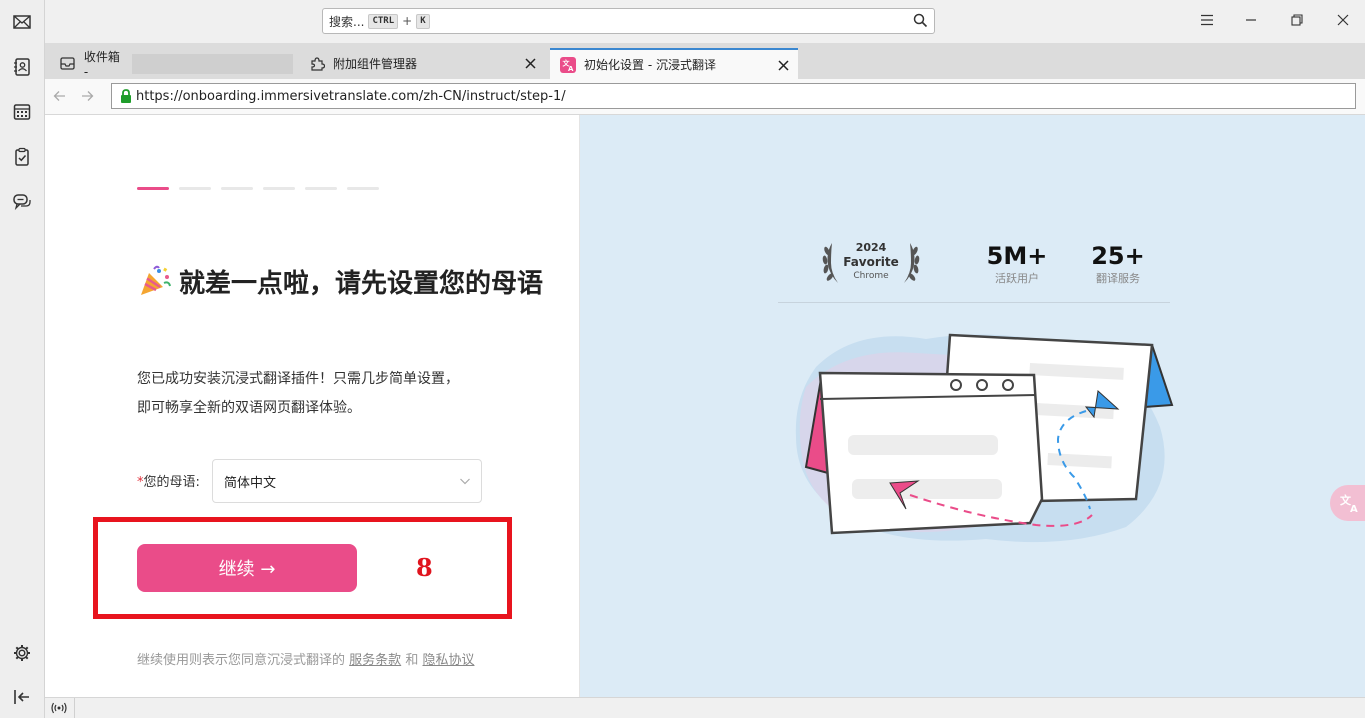  I want to click on terms-notice: 继续使用则表示您同意沉浸式翻译的 服务条款 和 隐私协议, so click(305, 658).